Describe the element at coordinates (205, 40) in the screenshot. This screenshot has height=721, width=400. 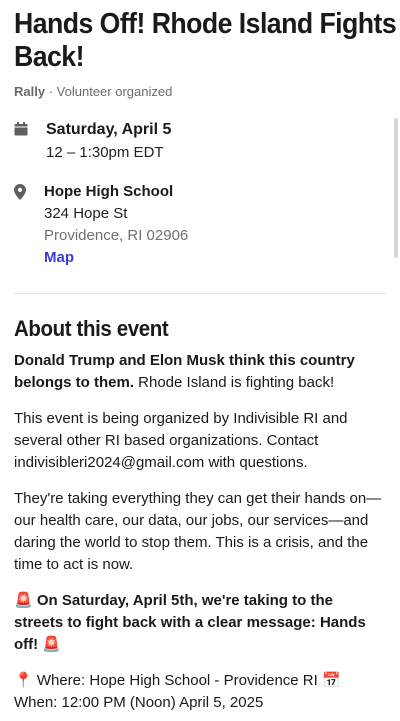
I see `event-title: Hands Off! Rhode Island Fights Back!` at that location.